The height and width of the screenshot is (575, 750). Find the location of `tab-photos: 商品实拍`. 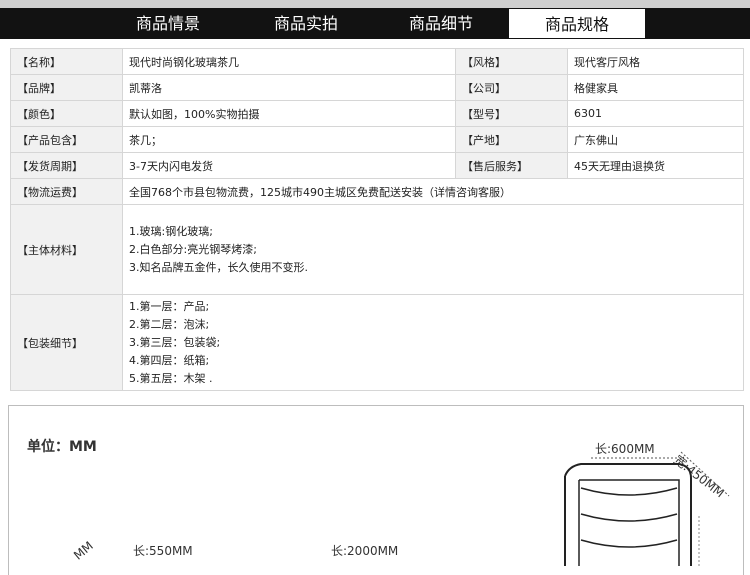

tab-photos: 商品实拍 is located at coordinates (306, 23).